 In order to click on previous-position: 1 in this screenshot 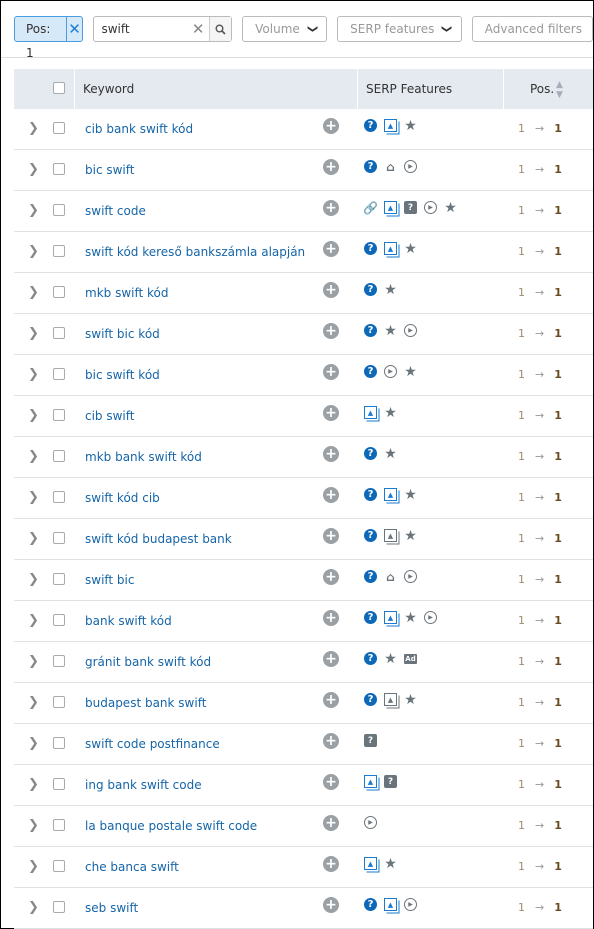, I will do `click(521, 456)`.